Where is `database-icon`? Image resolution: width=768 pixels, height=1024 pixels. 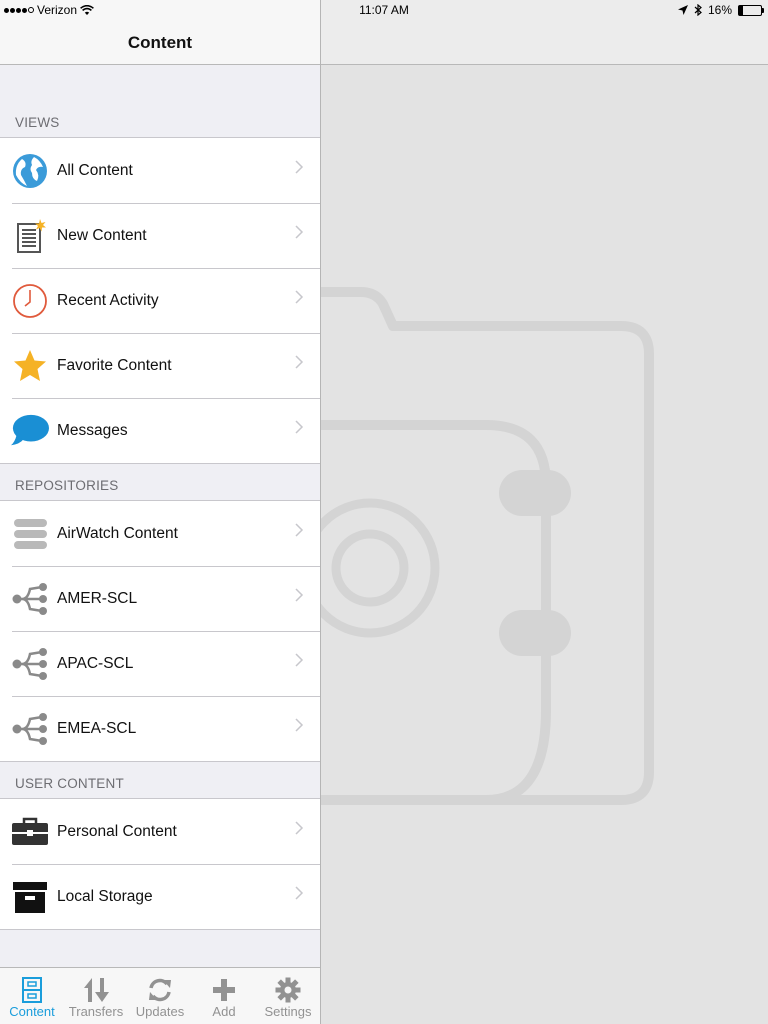 database-icon is located at coordinates (30, 534).